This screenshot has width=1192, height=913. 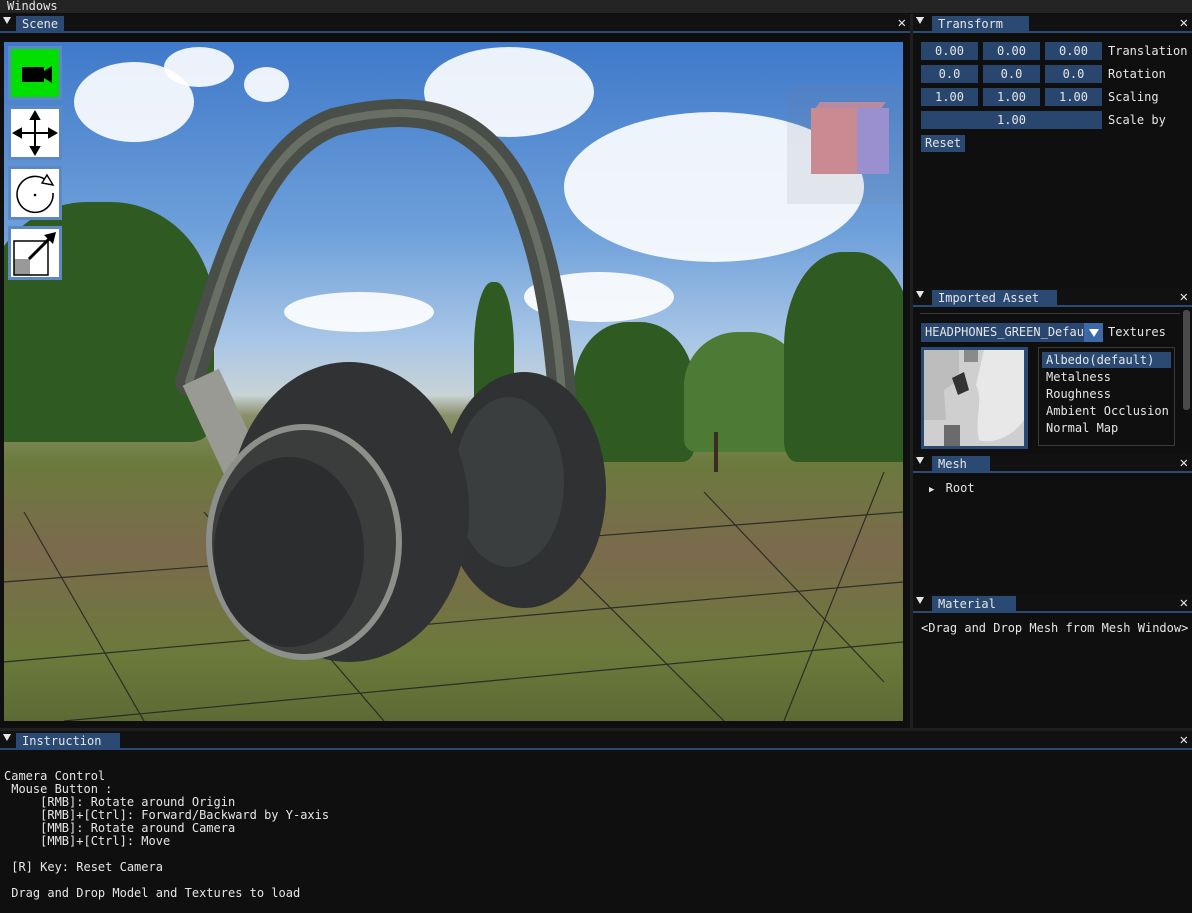 I want to click on imported-asset-tabbar: Imported Asset ✕, so click(x=1052, y=297).